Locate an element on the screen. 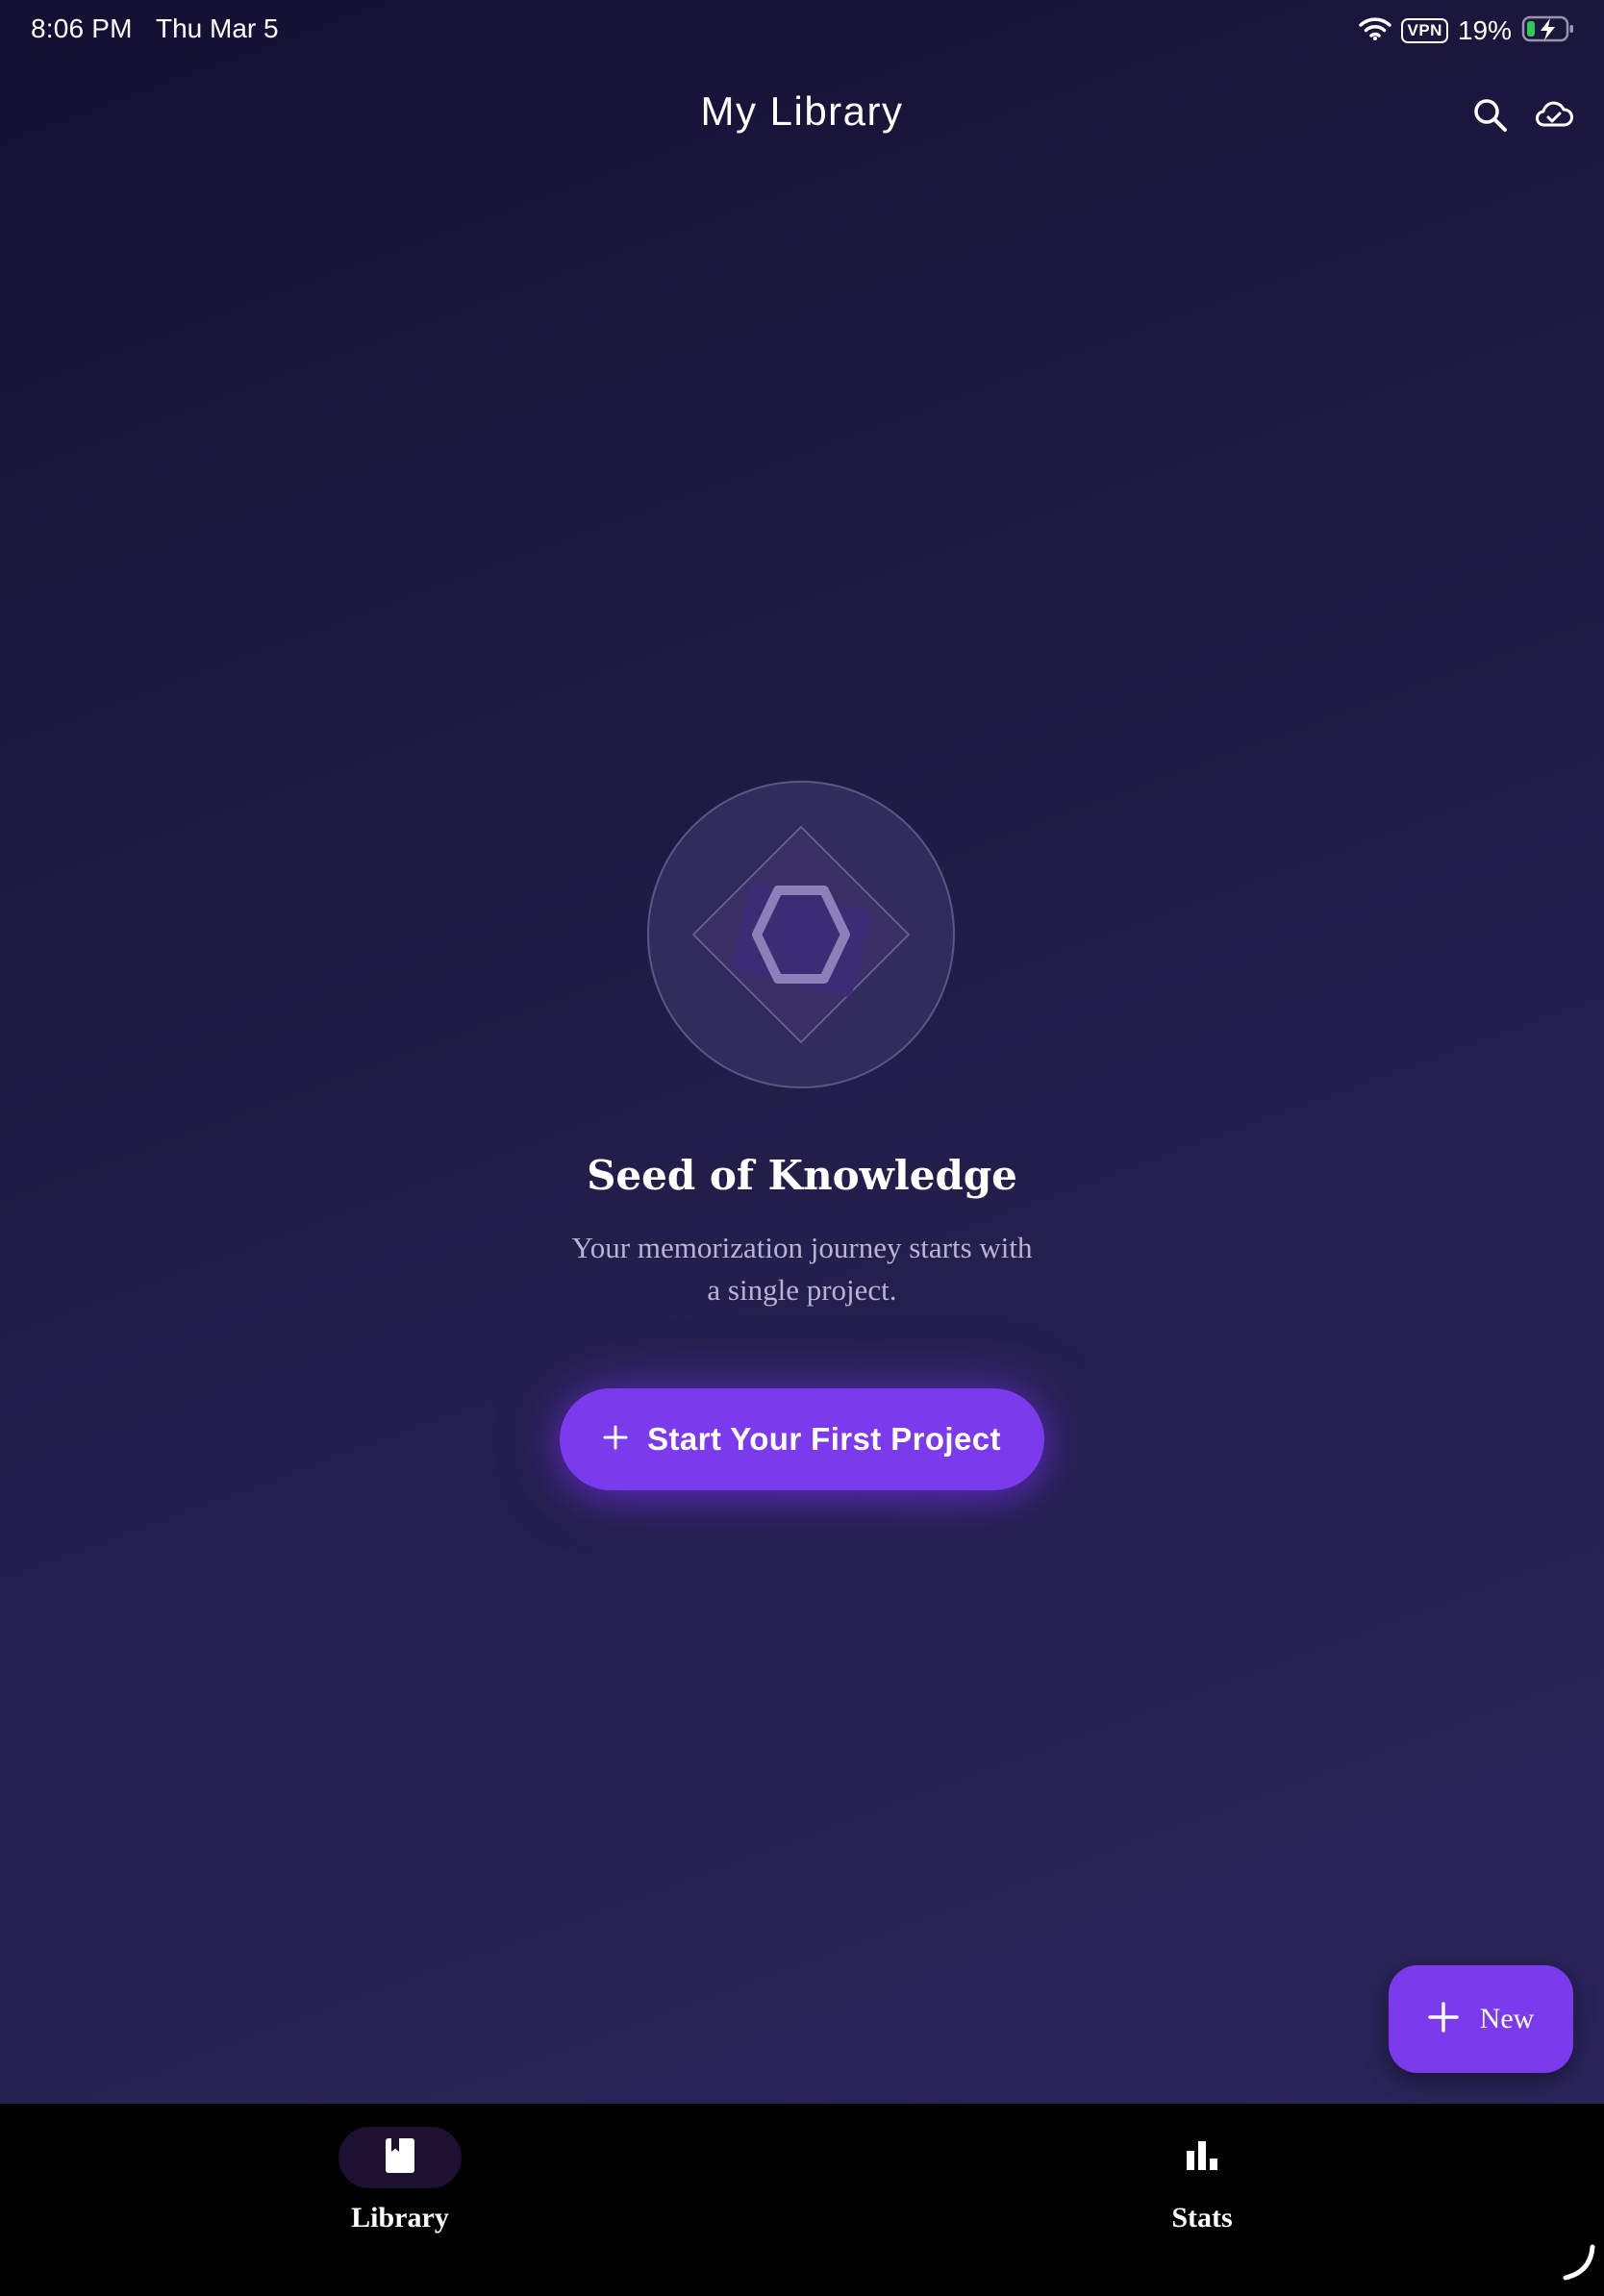  bar-chart-icon is located at coordinates (1202, 2158).